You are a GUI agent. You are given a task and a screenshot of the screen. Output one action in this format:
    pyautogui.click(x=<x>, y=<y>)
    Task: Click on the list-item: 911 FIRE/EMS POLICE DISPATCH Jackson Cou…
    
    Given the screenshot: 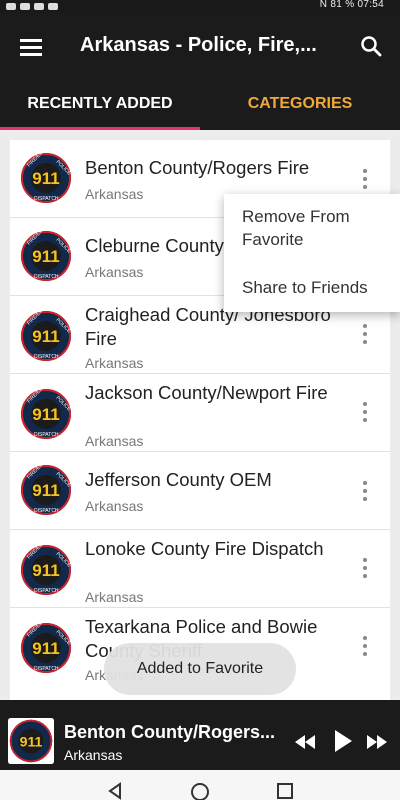 What is the action you would take?
    pyautogui.click(x=200, y=413)
    